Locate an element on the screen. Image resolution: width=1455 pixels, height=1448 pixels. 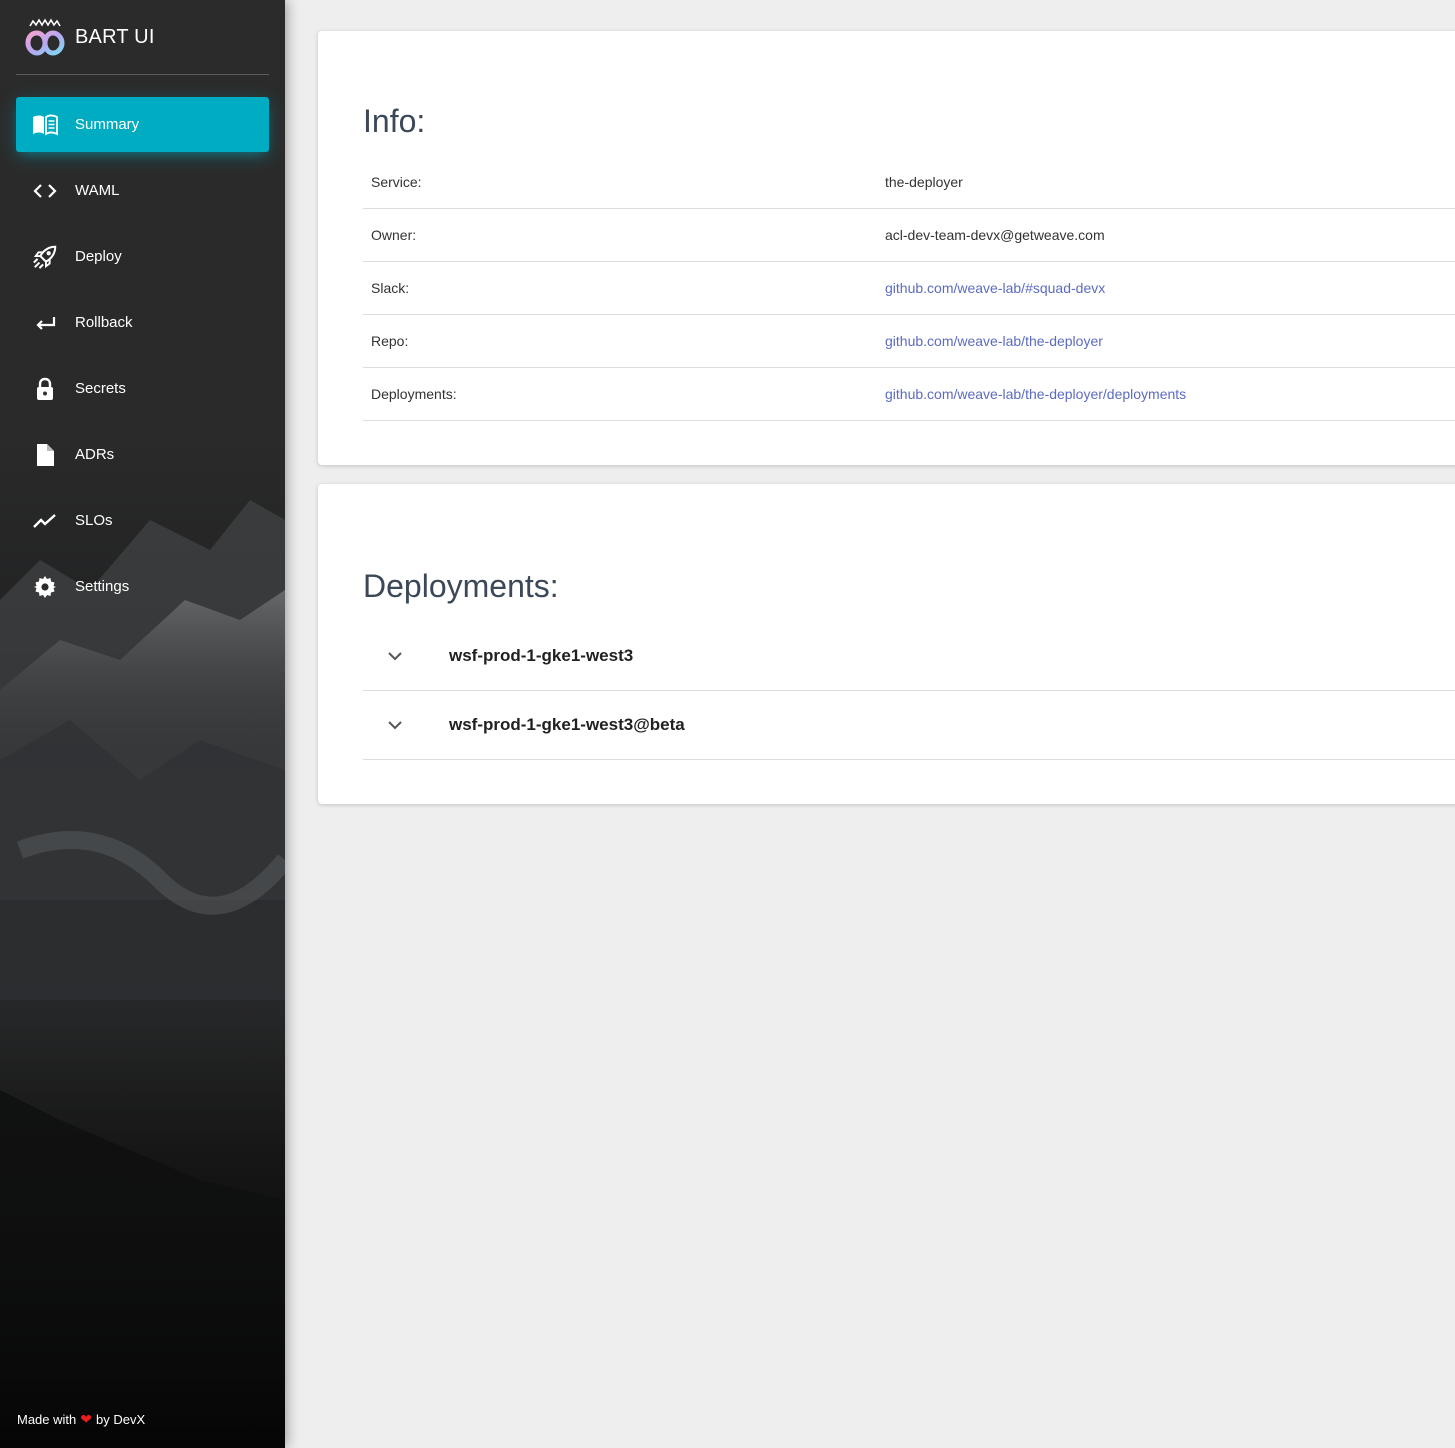
sidebar-item-label: Settings is located at coordinates (102, 586).